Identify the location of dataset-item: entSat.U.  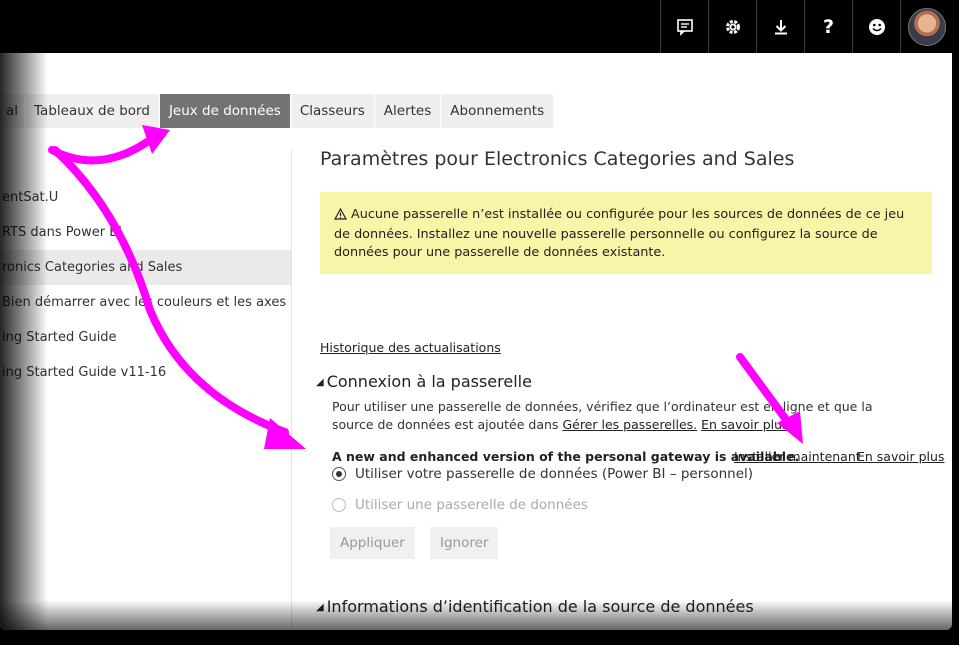
(146, 197).